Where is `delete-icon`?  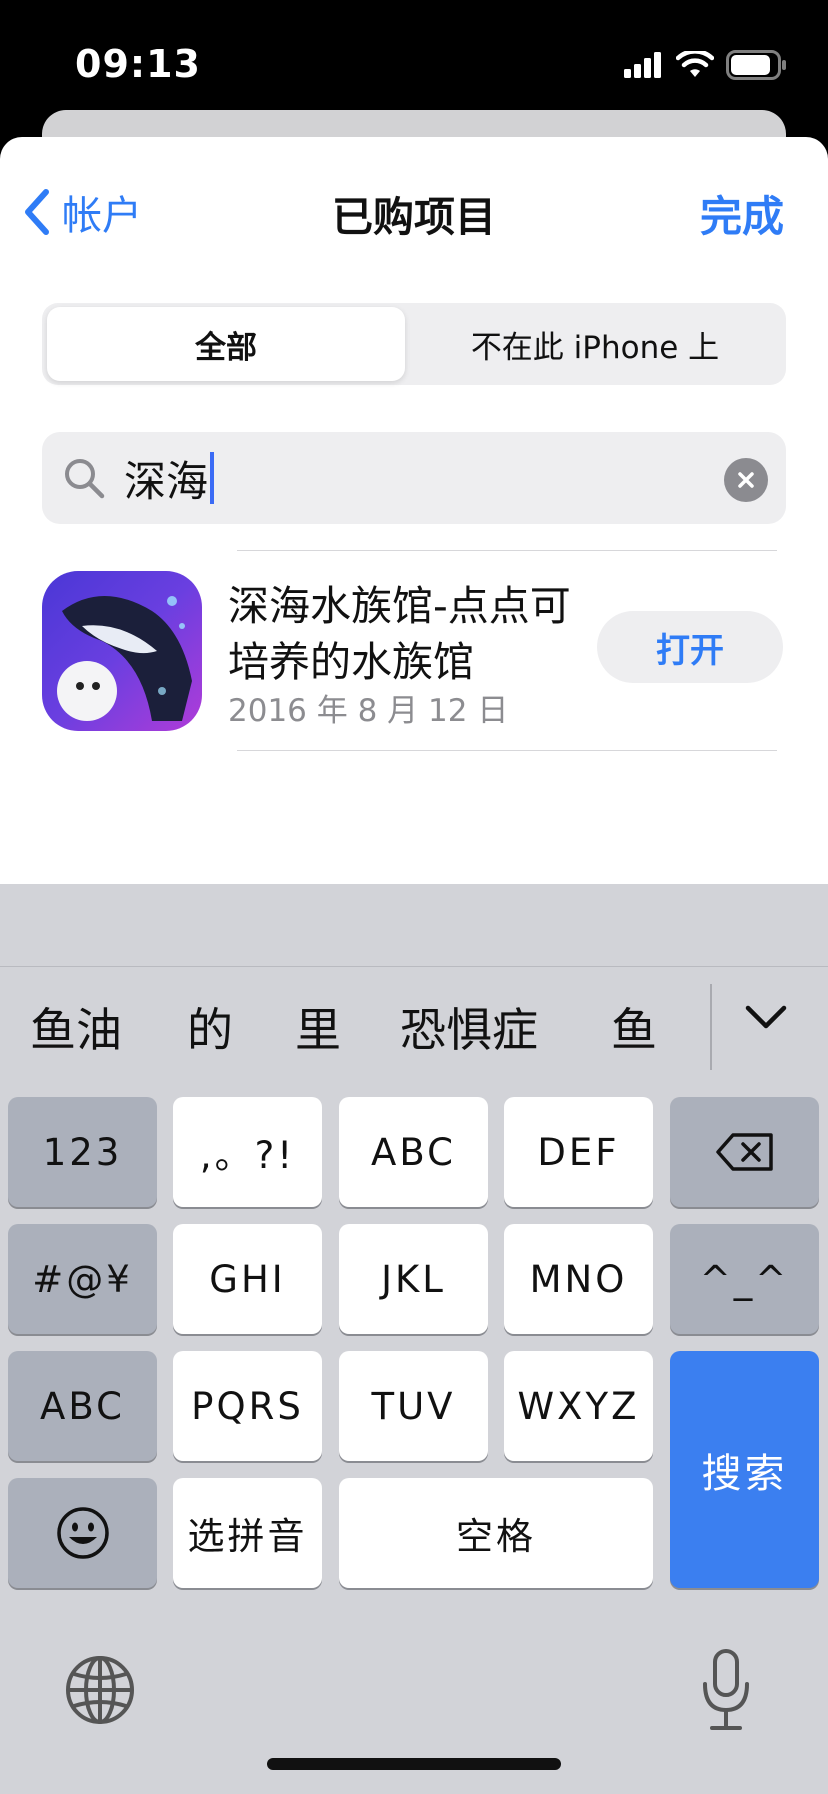
delete-icon is located at coordinates (744, 1152).